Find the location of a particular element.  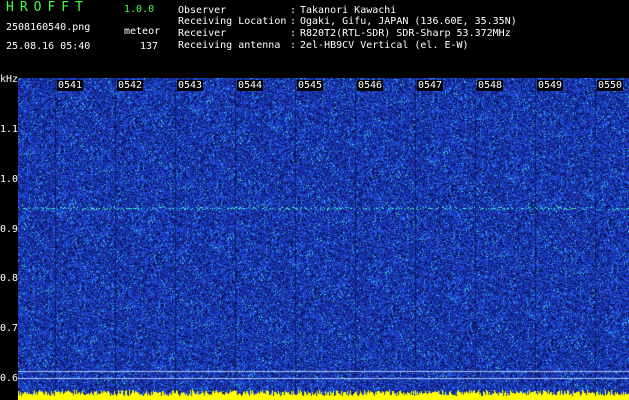

x-tick-label: 0546 is located at coordinates (370, 85).